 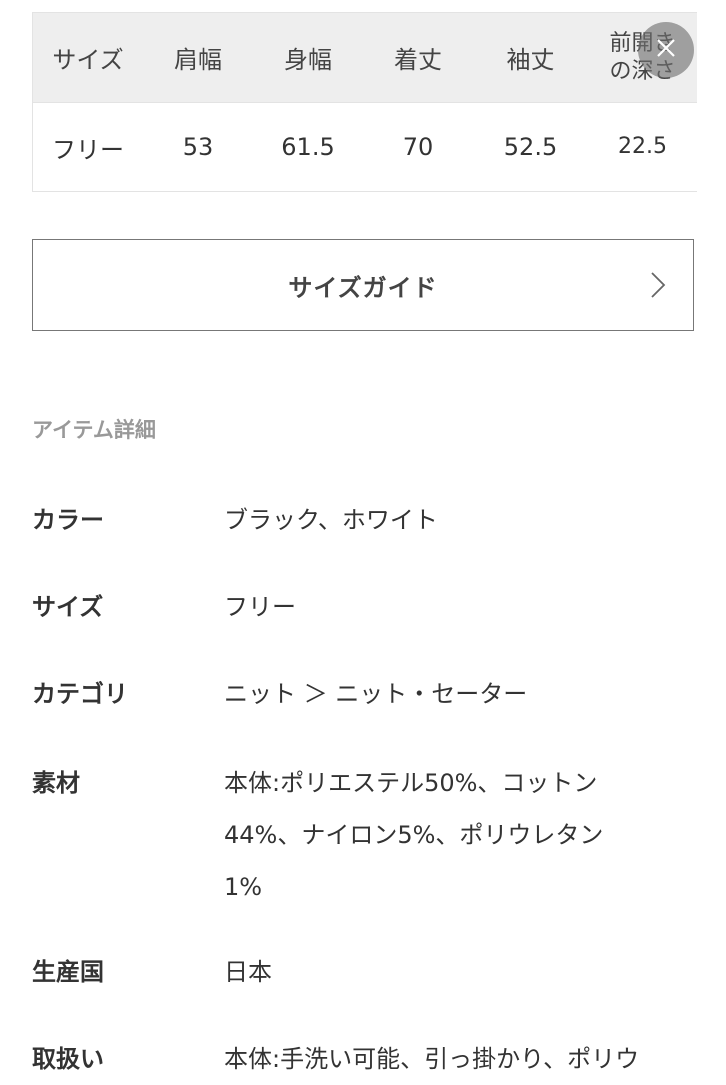 What do you see at coordinates (376, 694) in the screenshot?
I see `detail-value: ニット ＞ ニット・セーター` at bounding box center [376, 694].